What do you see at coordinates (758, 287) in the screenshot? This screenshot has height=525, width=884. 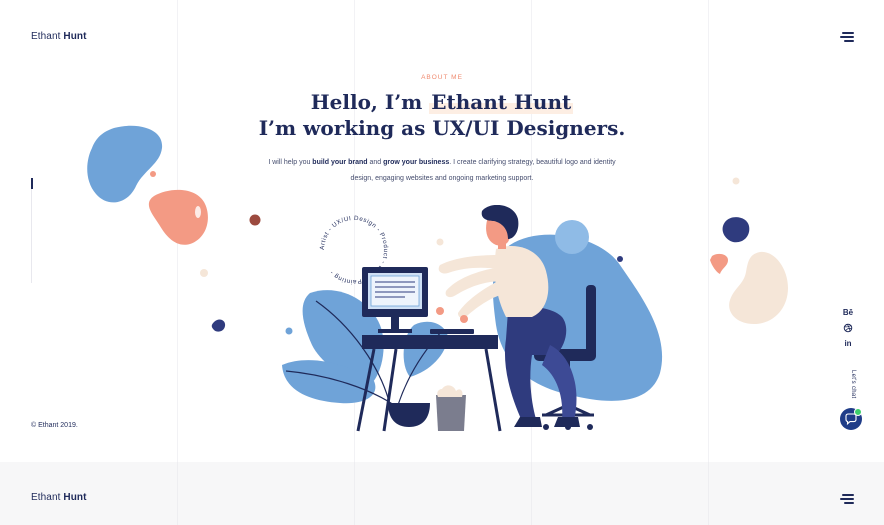 I see `peach-blob-right` at bounding box center [758, 287].